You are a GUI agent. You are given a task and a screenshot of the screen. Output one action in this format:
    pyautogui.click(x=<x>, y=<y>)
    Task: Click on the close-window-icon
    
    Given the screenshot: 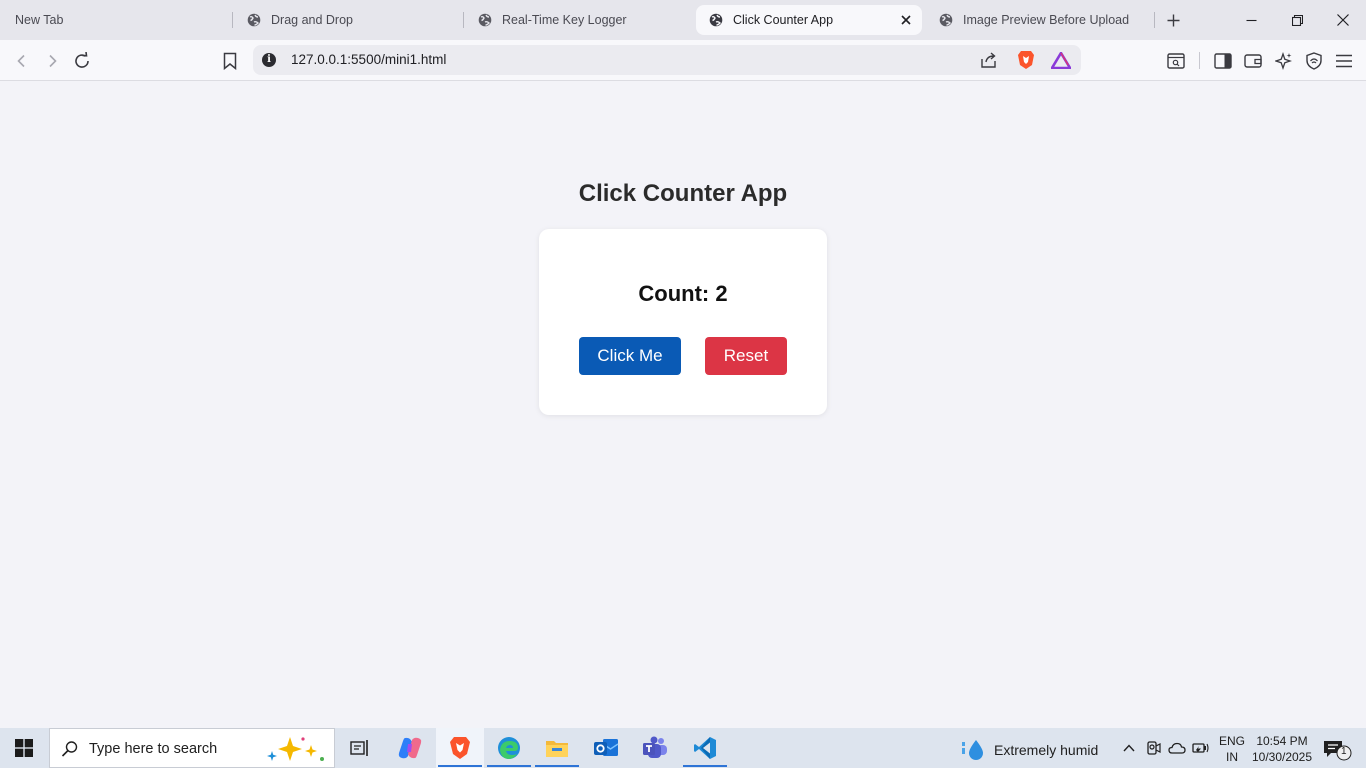 What is the action you would take?
    pyautogui.click(x=1343, y=20)
    